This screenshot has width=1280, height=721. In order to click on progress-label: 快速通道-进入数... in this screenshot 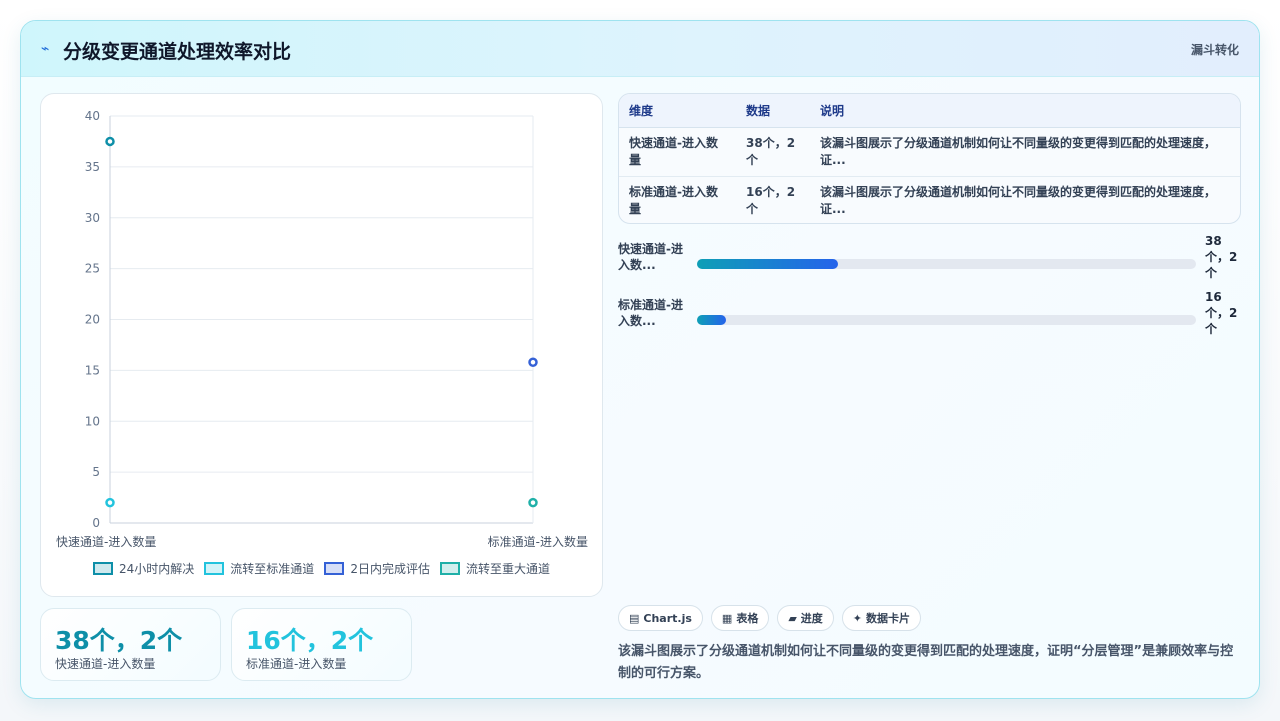, I will do `click(650, 257)`.